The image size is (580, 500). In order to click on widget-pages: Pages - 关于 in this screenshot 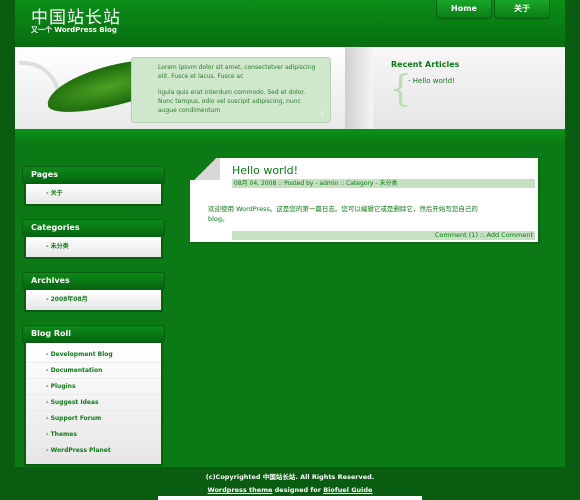, I will do `click(93, 186)`.